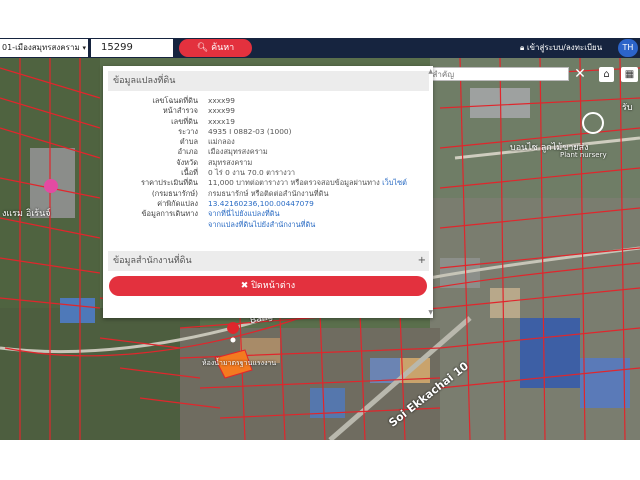 The image size is (640, 480). Describe the element at coordinates (158, 225) in the screenshot. I see `info-row-label` at that location.